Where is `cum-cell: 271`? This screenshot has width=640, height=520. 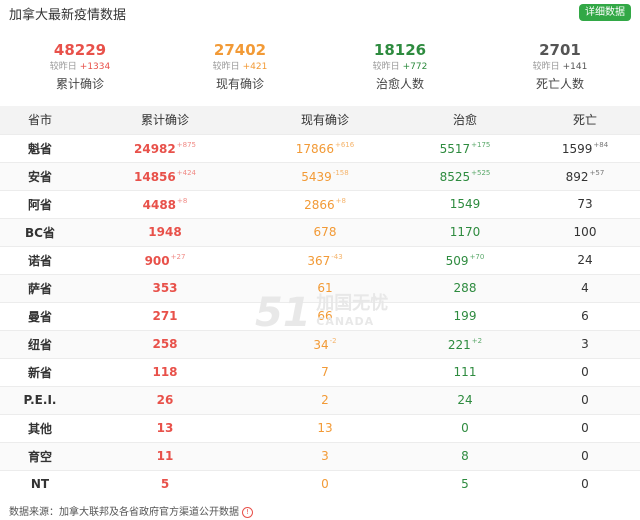
cum-cell: 271 is located at coordinates (165, 315).